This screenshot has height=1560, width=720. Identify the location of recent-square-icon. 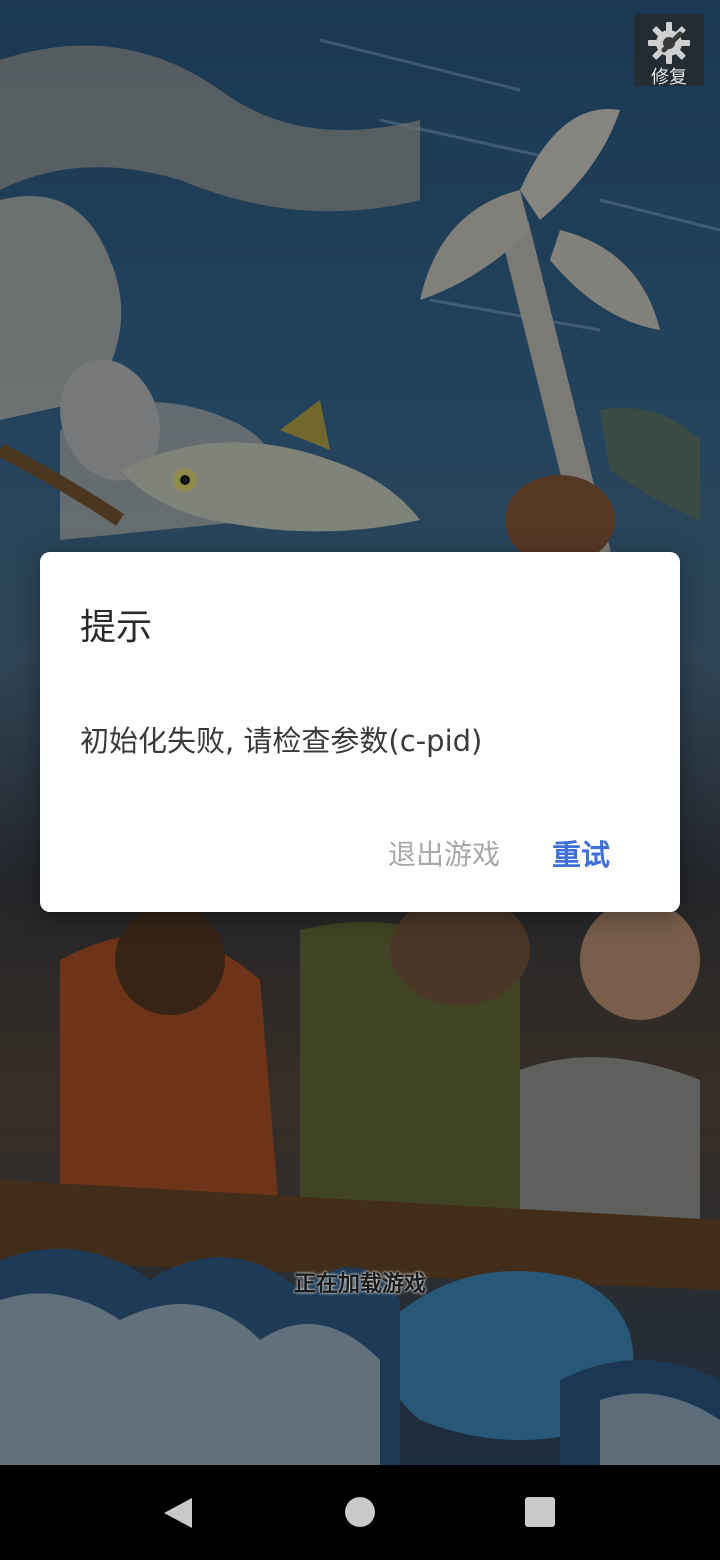
(540, 1512).